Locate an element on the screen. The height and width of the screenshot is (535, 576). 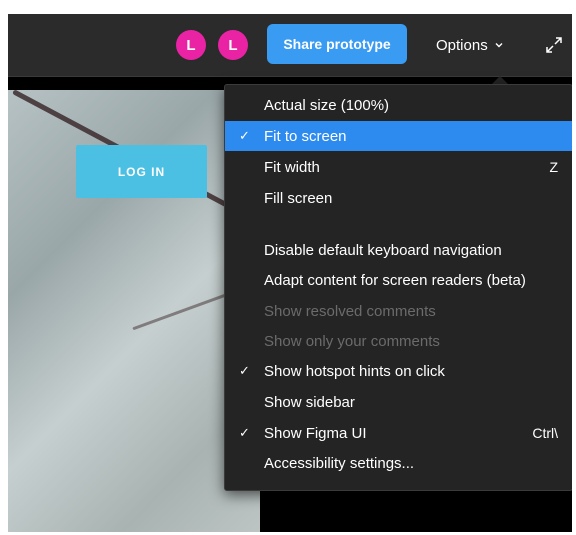
menu-item-fit-width: Fit width Z is located at coordinates (398, 167).